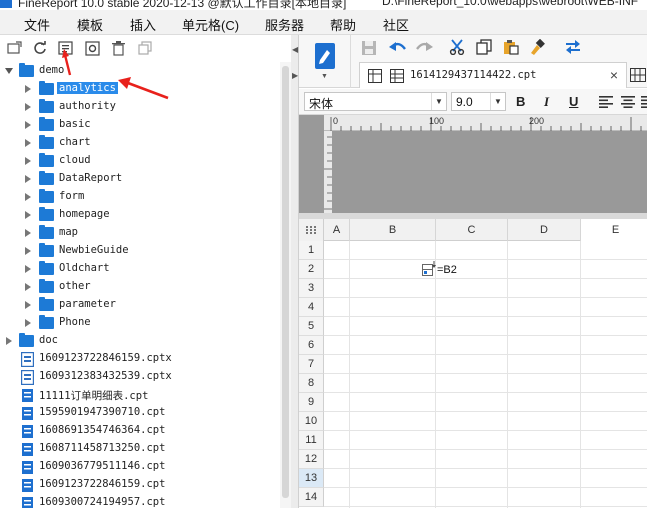 The image size is (647, 508). What do you see at coordinates (140, 377) in the screenshot?
I see `tree-file-item: 1609312383432539.cptx` at bounding box center [140, 377].